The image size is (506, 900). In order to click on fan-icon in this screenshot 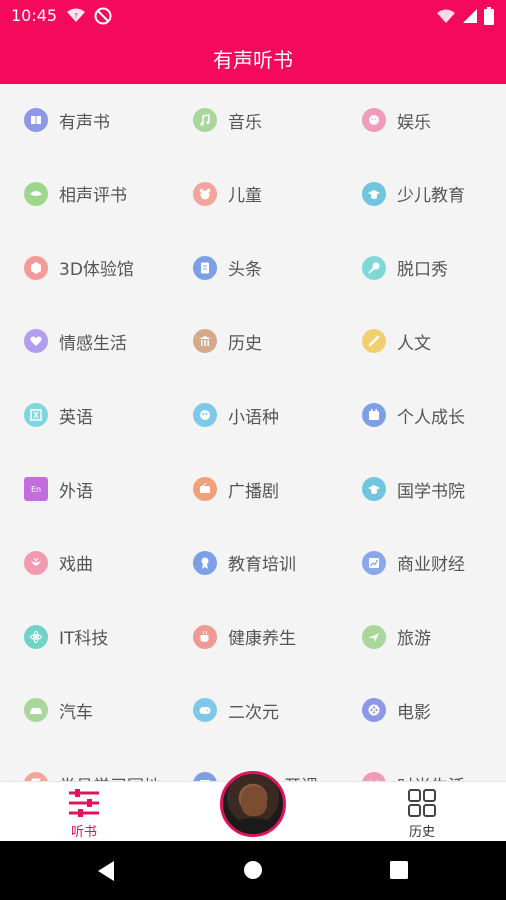, I will do `click(36, 193)`.